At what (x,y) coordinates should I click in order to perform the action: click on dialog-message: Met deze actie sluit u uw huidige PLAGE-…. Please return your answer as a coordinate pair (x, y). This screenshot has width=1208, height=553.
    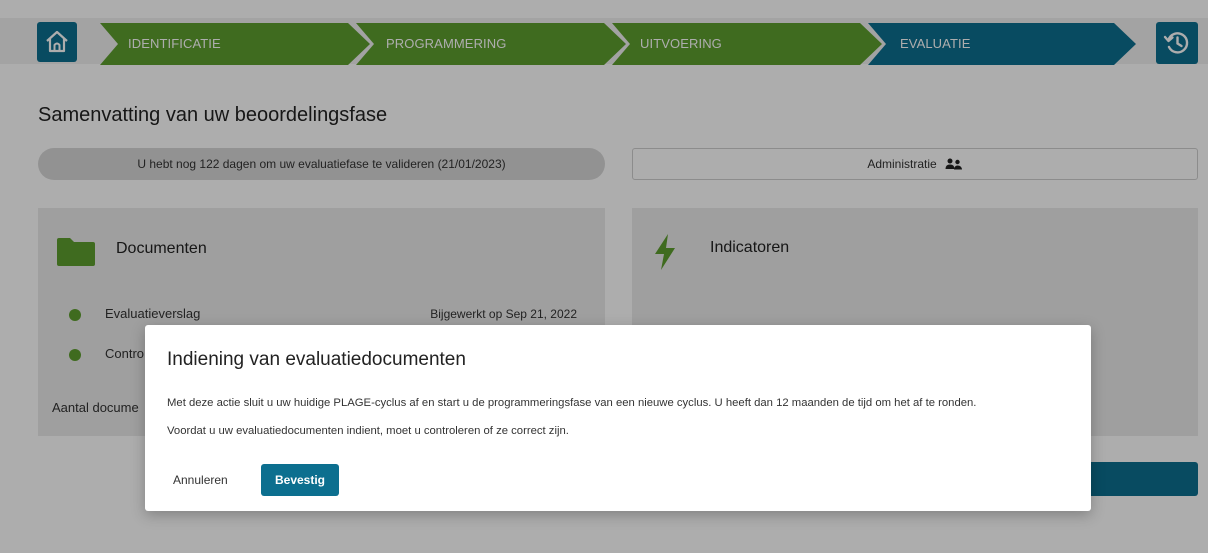
    Looking at the image, I should click on (572, 403).